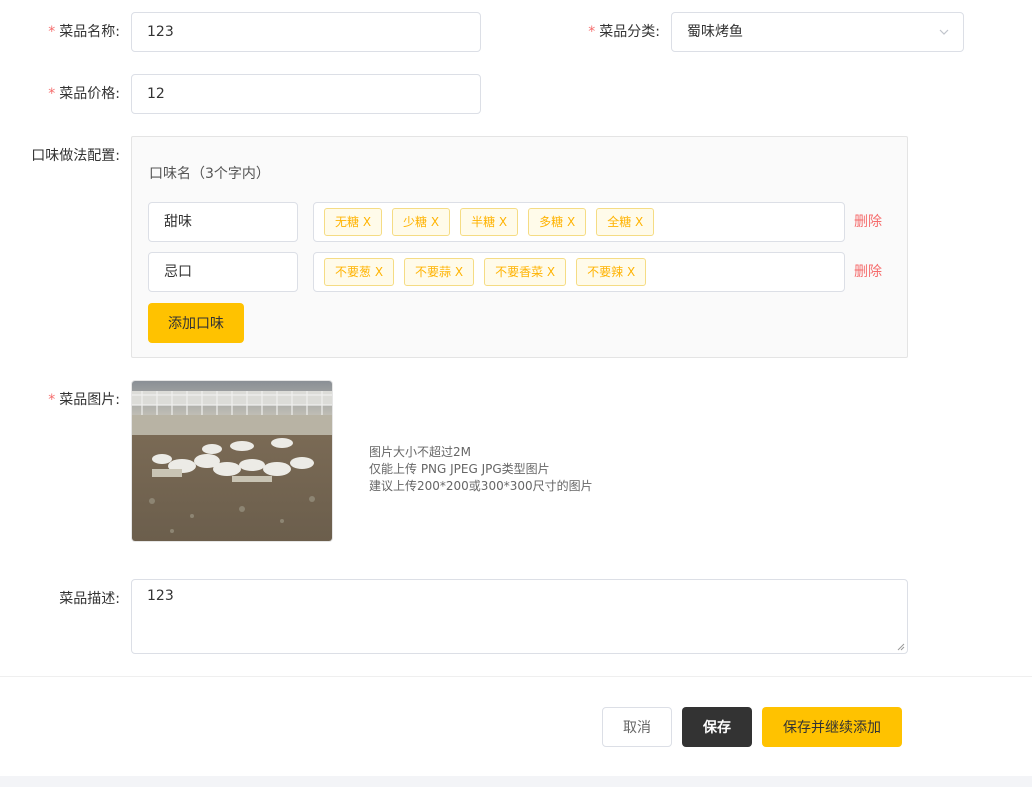 The image size is (1032, 787). Describe the element at coordinates (459, 469) in the screenshot. I see `image-hint-type: 仅能上传 PNG JPEG JPG类型图片` at that location.